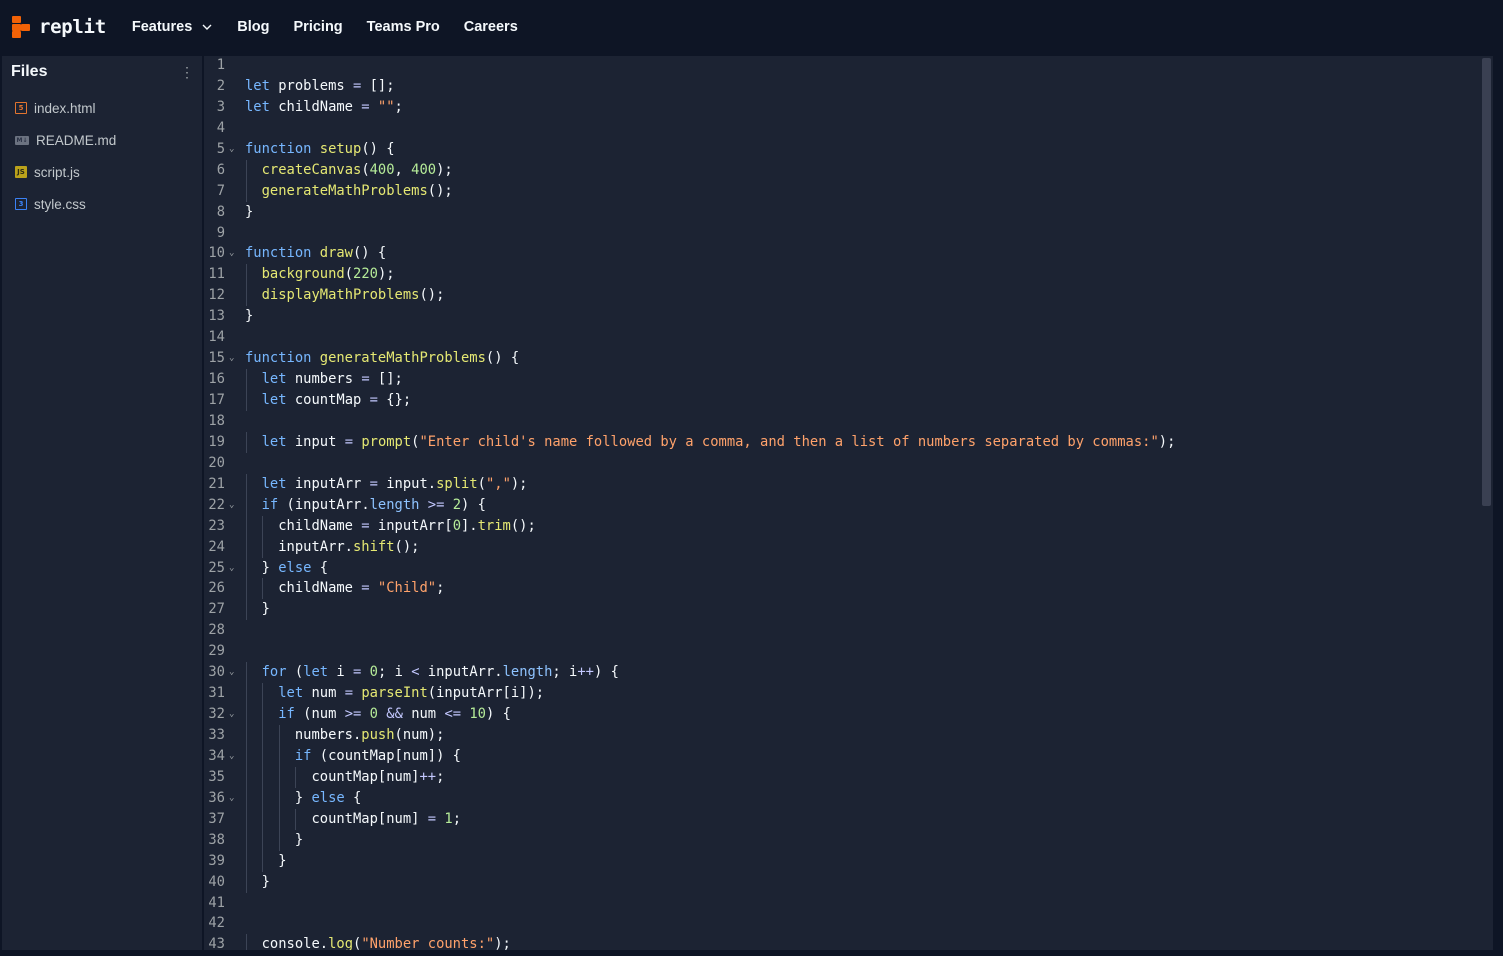 The width and height of the screenshot is (1503, 956). Describe the element at coordinates (220, 211) in the screenshot. I see `line-number: 8` at that location.